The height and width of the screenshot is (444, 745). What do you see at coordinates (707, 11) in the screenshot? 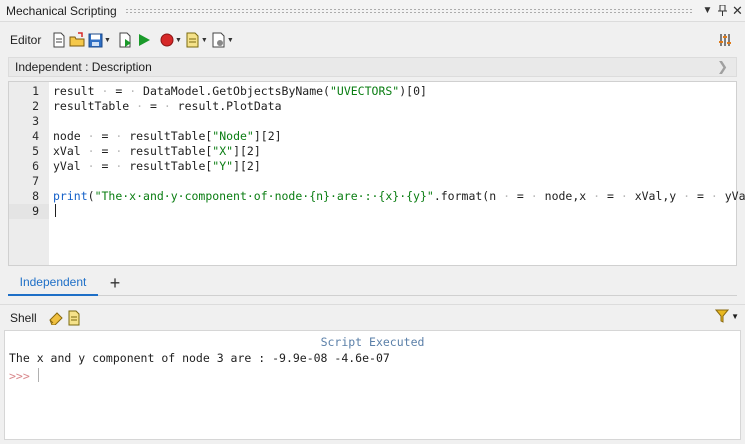
I see `chevron-down-icon: ▼` at bounding box center [707, 11].